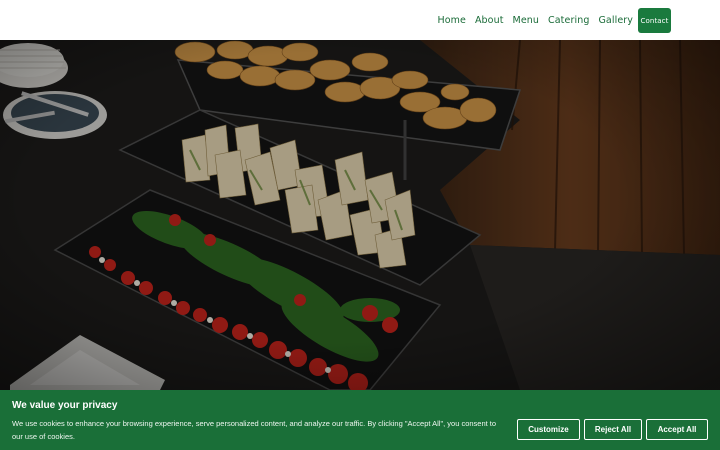  Describe the element at coordinates (451, 20) in the screenshot. I see `nav-home-link: Home` at that location.